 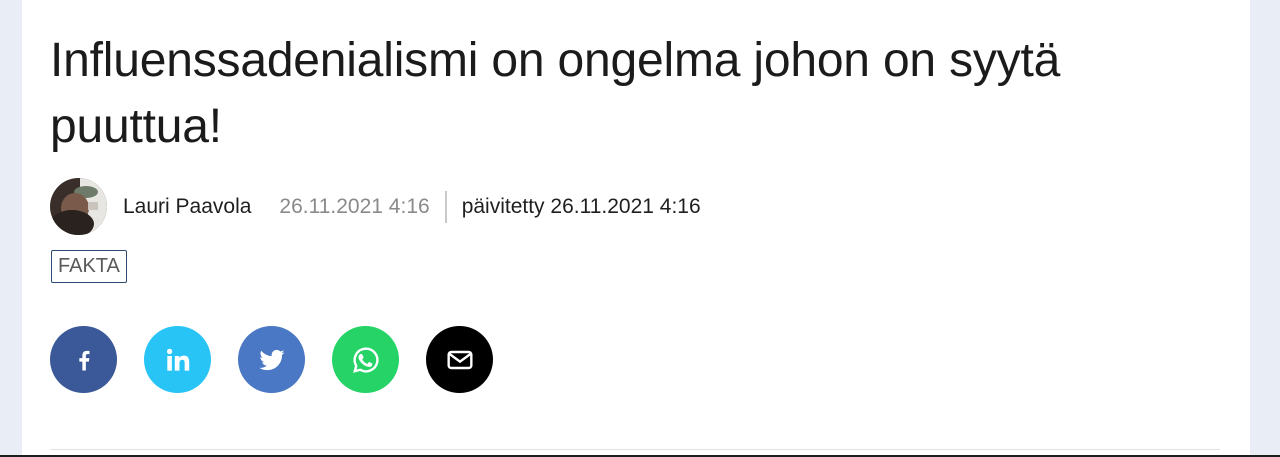 What do you see at coordinates (78, 206) in the screenshot?
I see `author-avatar` at bounding box center [78, 206].